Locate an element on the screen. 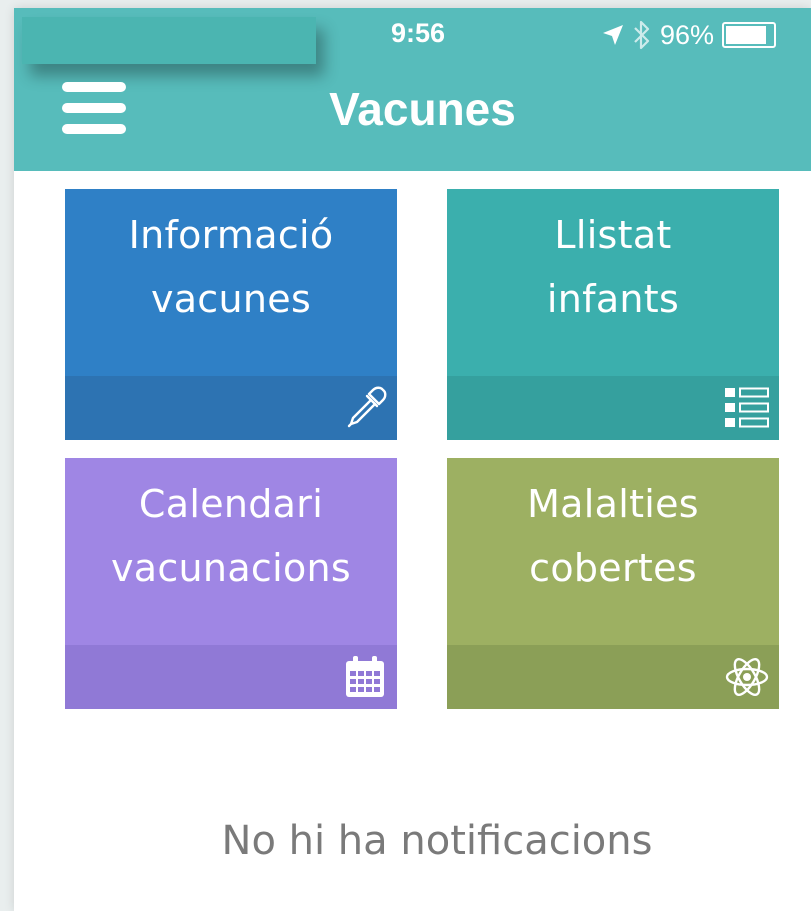  list-icon is located at coordinates (747, 407).